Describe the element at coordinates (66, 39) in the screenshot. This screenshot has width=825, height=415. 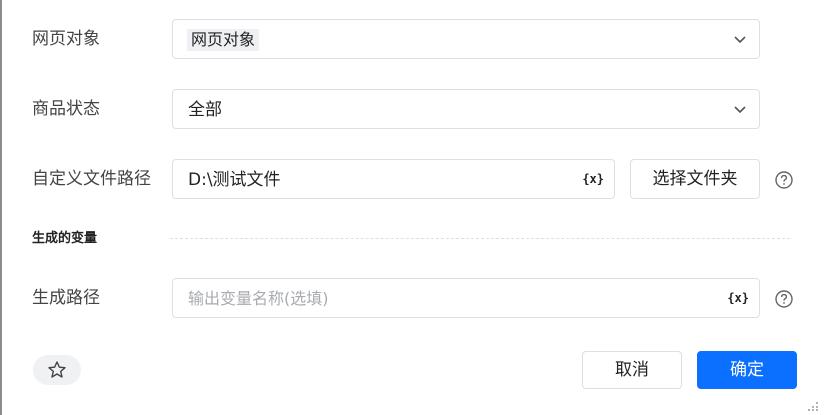
I see `web-object-label: 网页对象` at that location.